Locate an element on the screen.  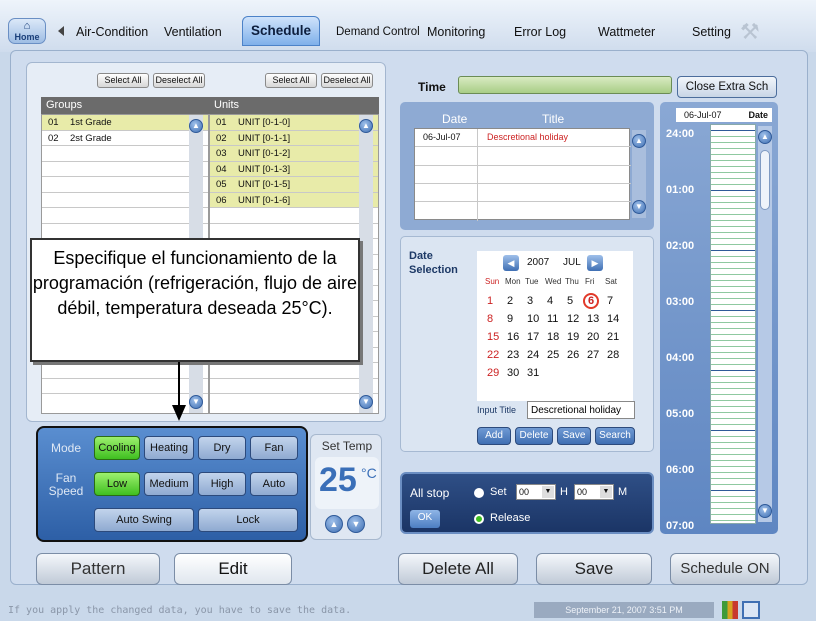
tab-setting: Setting is located at coordinates (711, 32).